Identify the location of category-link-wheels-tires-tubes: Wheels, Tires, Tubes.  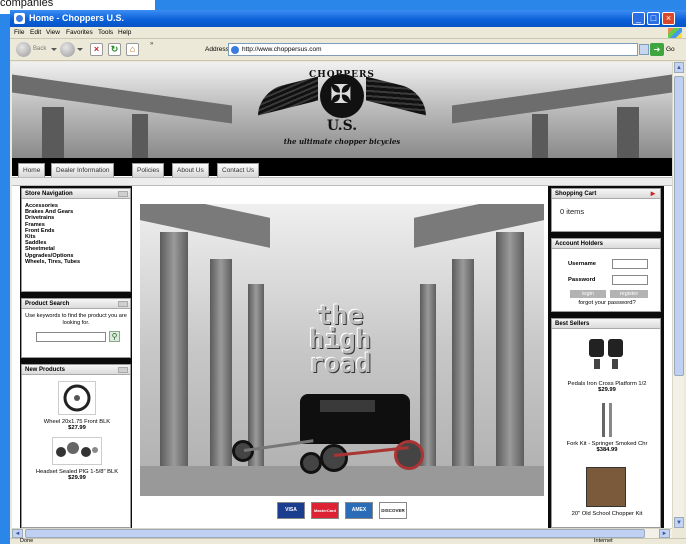
(77, 262).